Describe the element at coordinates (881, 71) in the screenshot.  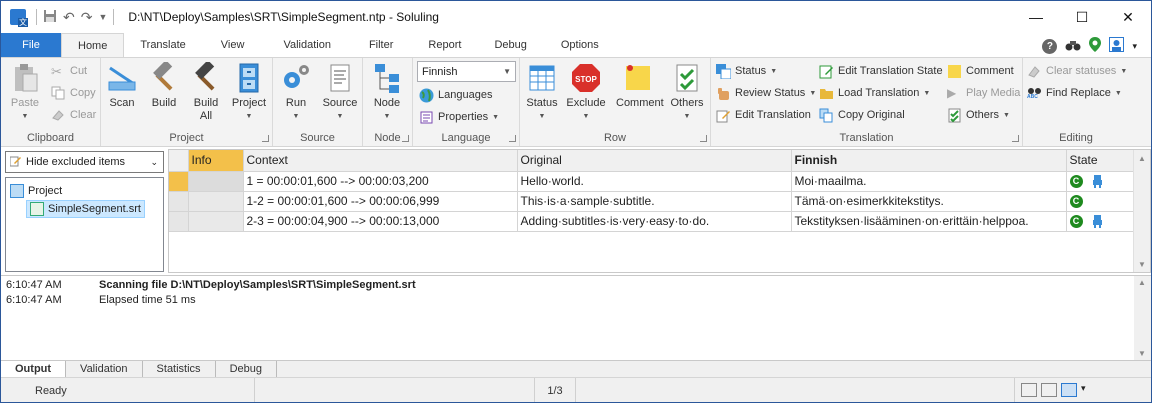
I see `edit-translation-state-button: Edit Translation State` at that location.